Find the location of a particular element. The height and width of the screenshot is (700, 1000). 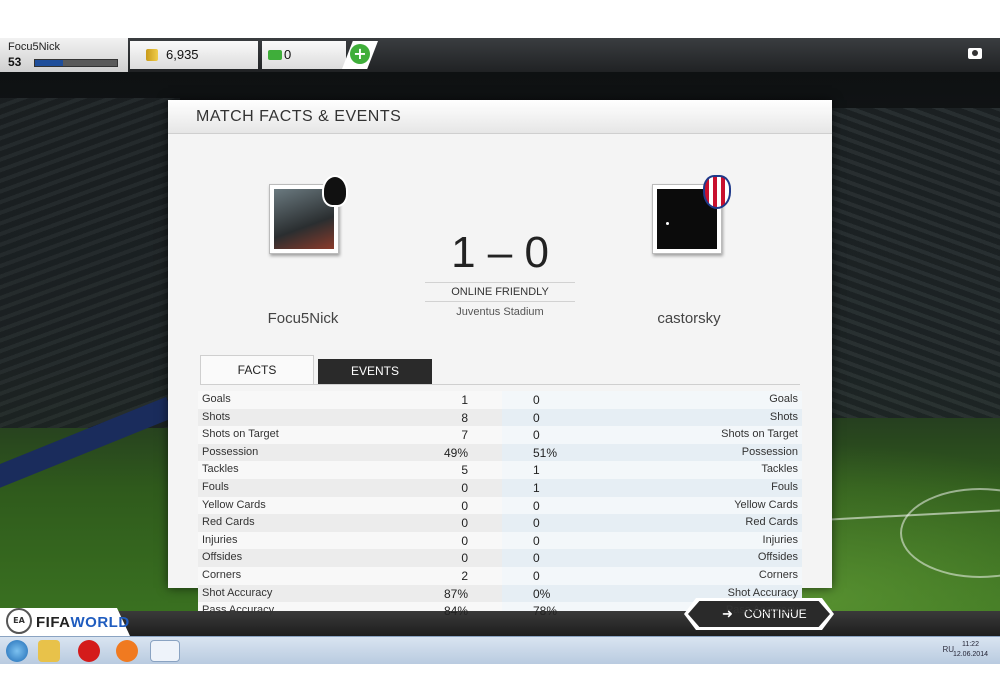

xp-progress-fill is located at coordinates (49, 63).